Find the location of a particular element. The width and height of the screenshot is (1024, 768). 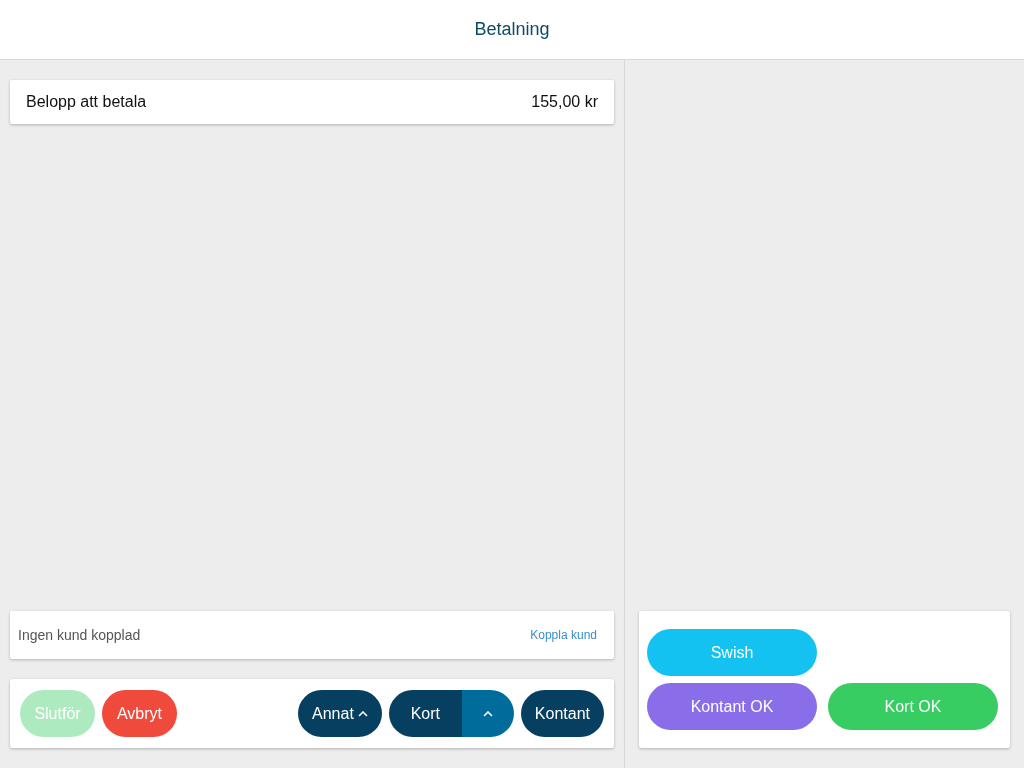

quick-payment-button: Kontant OK is located at coordinates (732, 706).